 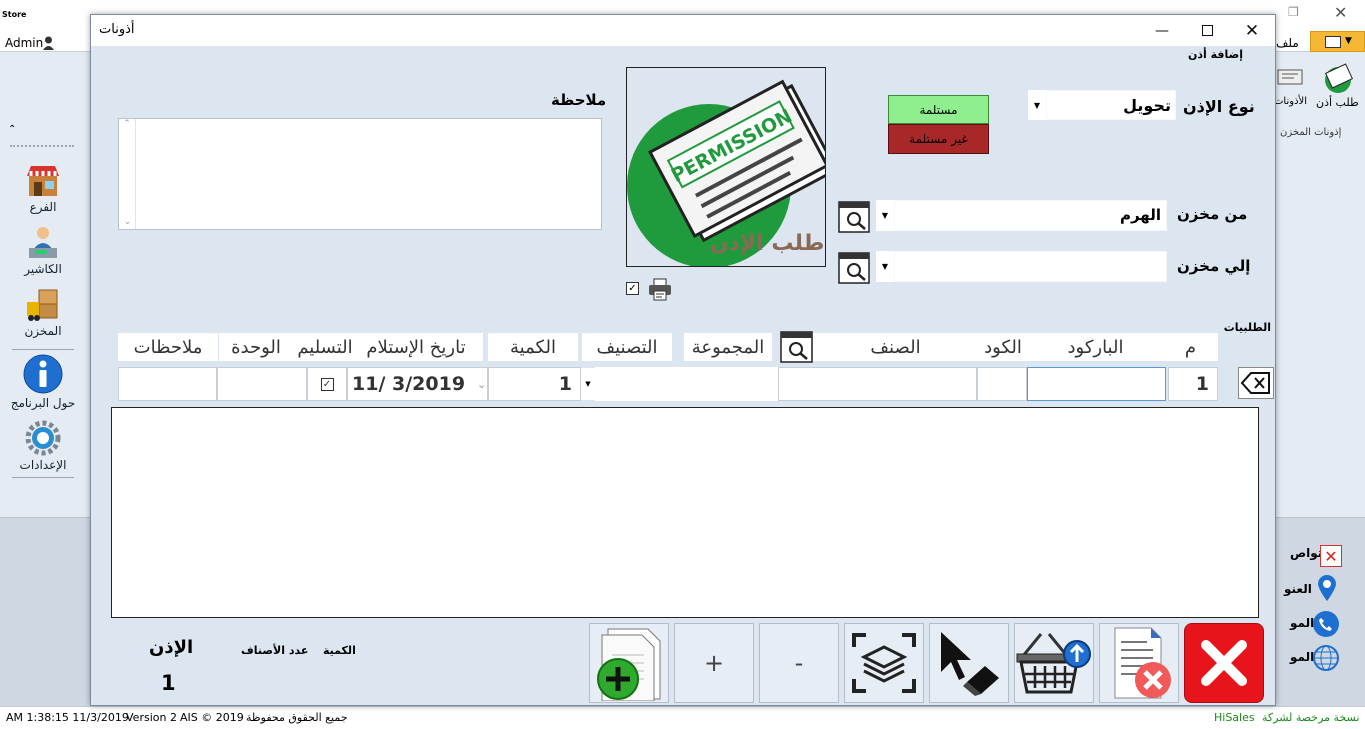 I want to click on column-unit: الوحدة, so click(x=256, y=347).